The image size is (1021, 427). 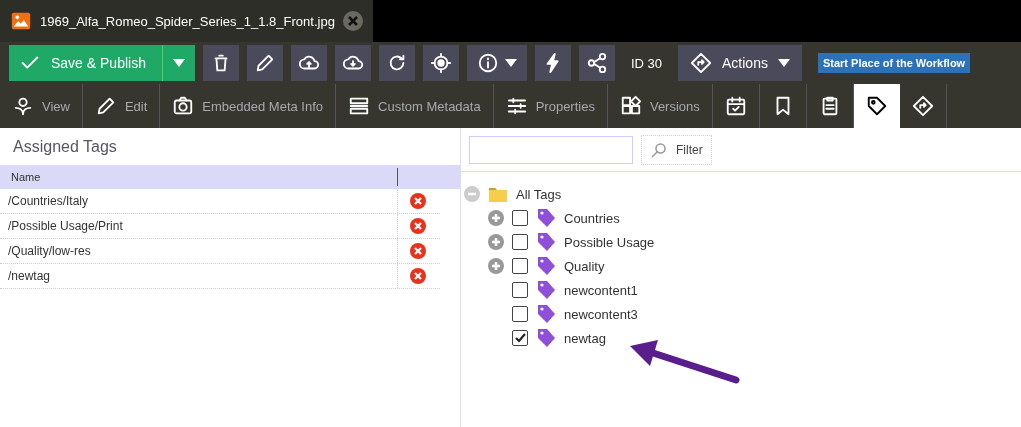 I want to click on calendar-icon, so click(x=735, y=106).